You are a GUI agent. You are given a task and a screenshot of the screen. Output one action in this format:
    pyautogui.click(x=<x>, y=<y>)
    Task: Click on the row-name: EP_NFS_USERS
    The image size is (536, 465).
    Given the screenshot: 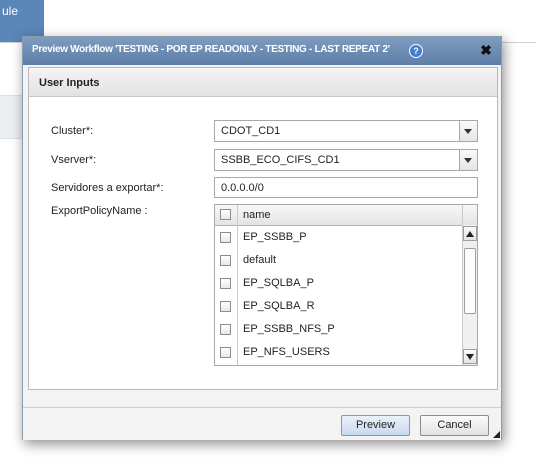 What is the action you would take?
    pyautogui.click(x=286, y=352)
    